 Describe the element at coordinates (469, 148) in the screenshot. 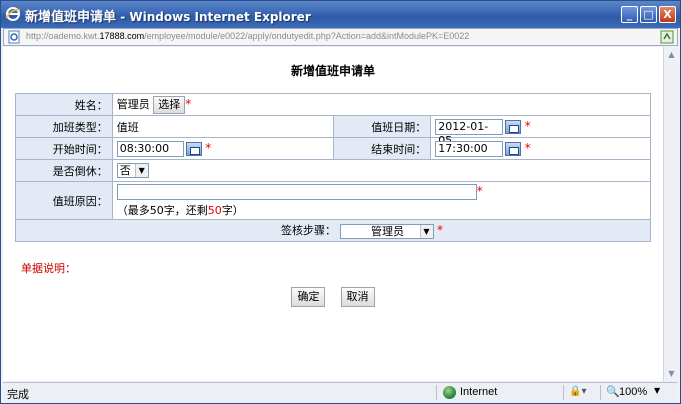

I see `end-time-input: 17:30:00` at that location.